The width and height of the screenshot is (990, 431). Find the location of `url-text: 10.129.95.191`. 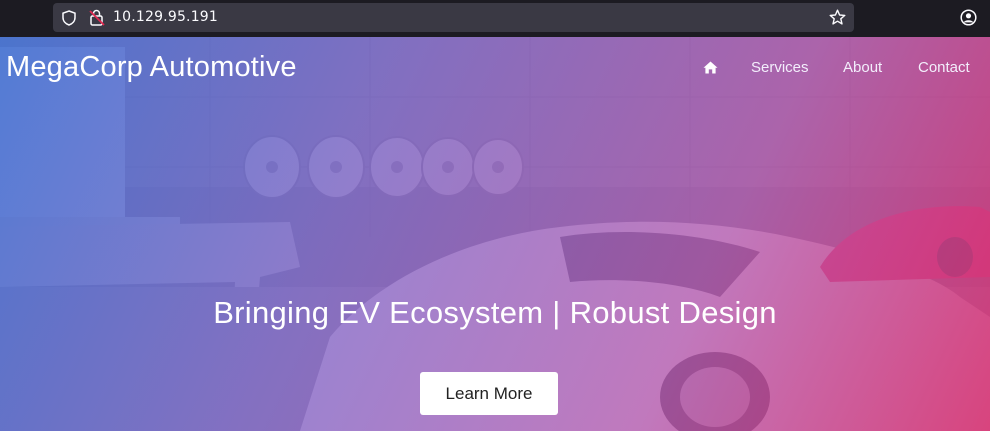

url-text: 10.129.95.191 is located at coordinates (165, 17).